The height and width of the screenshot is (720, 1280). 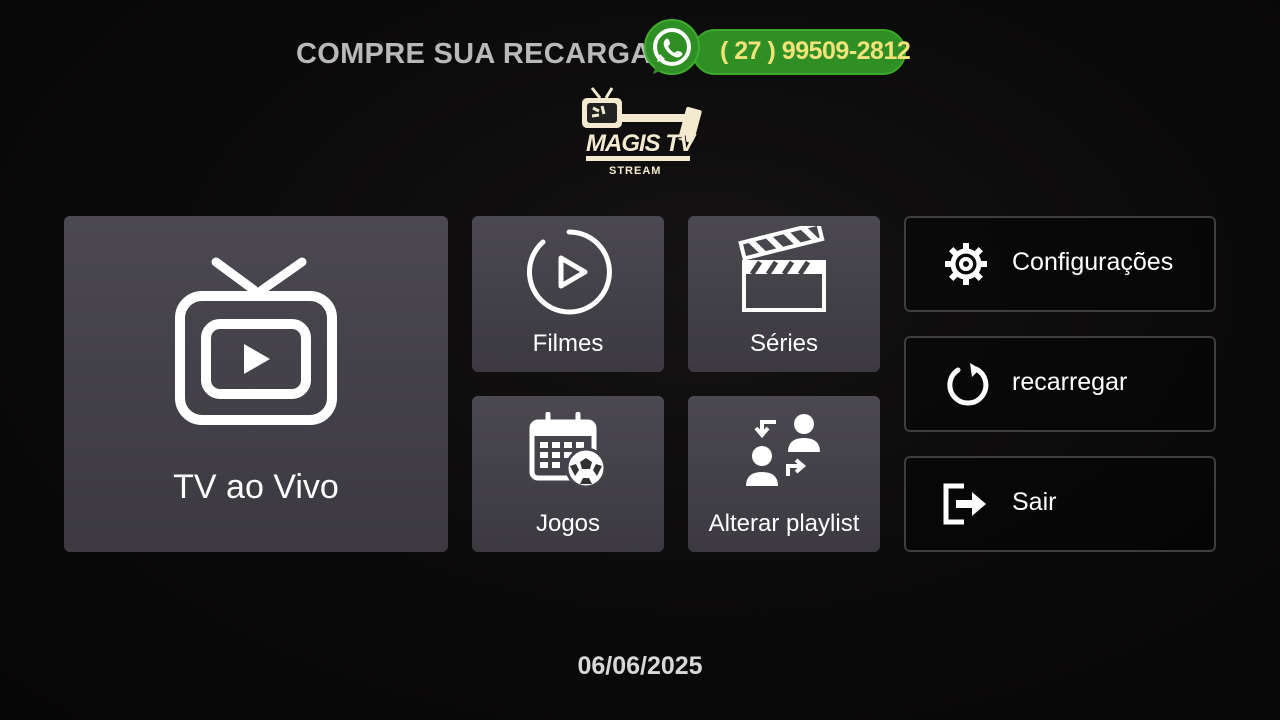 I want to click on logo-title: MAGIS TV, so click(x=640, y=143).